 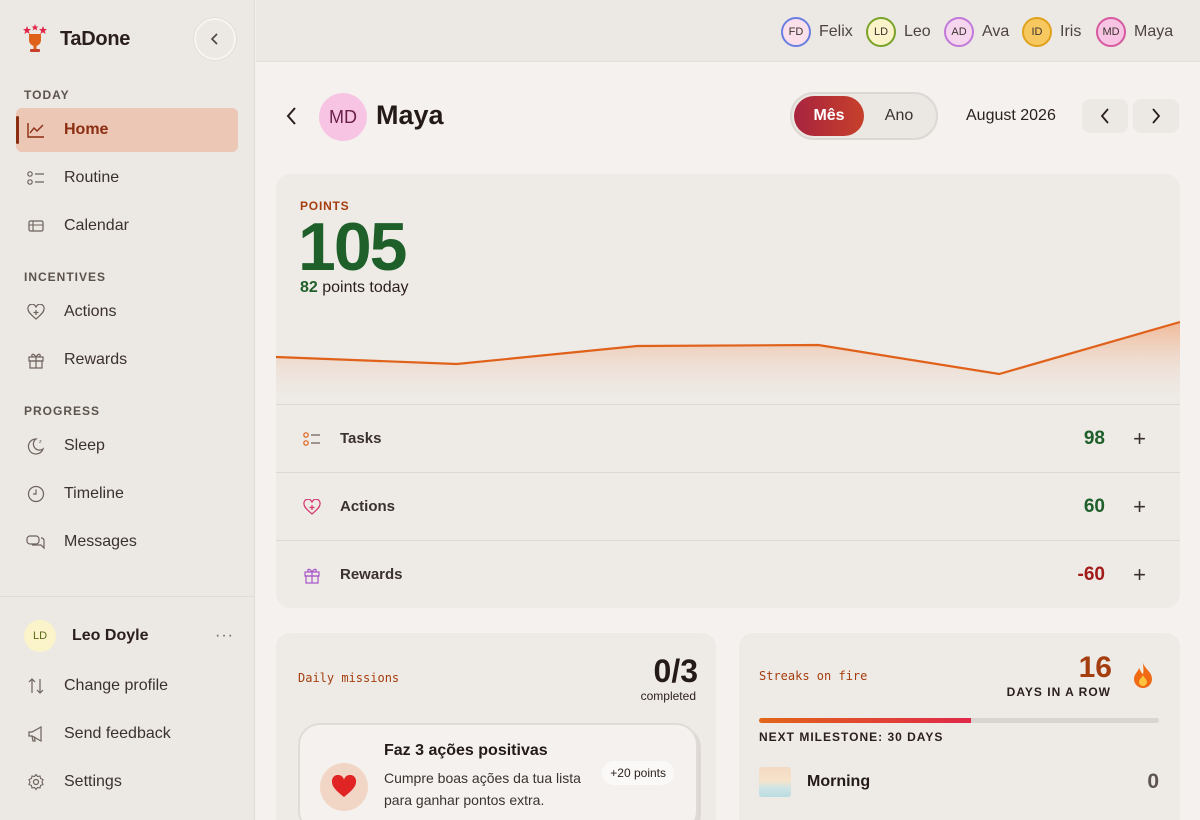 I want to click on milestone-progress, so click(x=959, y=720).